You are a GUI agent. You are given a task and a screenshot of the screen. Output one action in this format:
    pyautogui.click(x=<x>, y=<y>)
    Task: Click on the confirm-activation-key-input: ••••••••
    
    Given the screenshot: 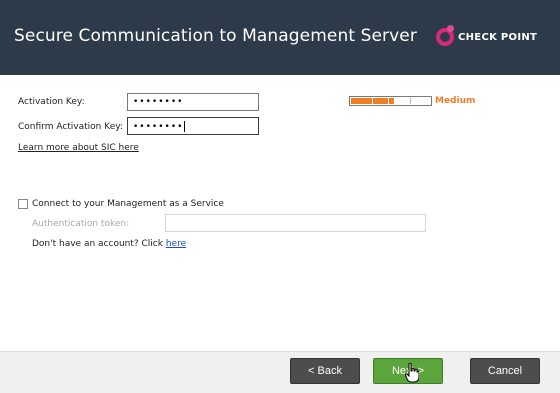 What is the action you would take?
    pyautogui.click(x=193, y=126)
    